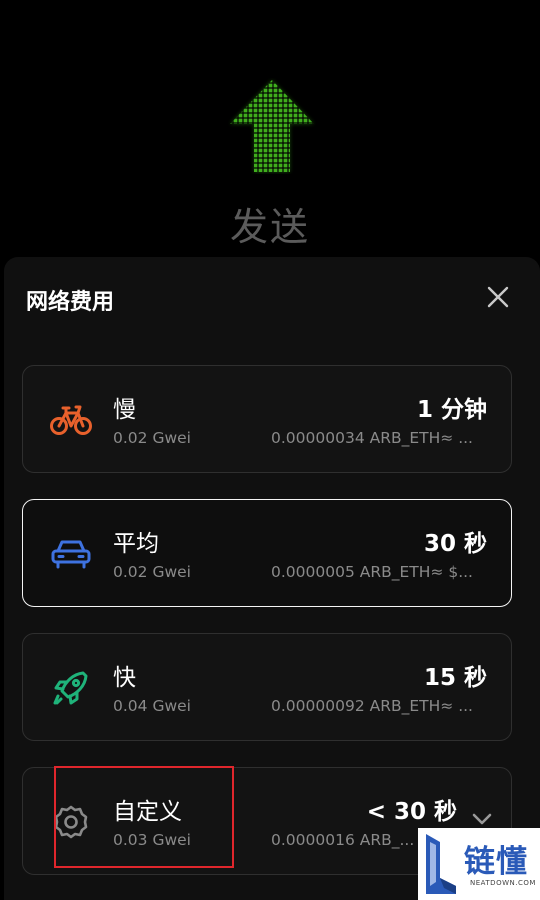 The width and height of the screenshot is (540, 900). I want to click on sheet-title: 网络费用, so click(70, 302).